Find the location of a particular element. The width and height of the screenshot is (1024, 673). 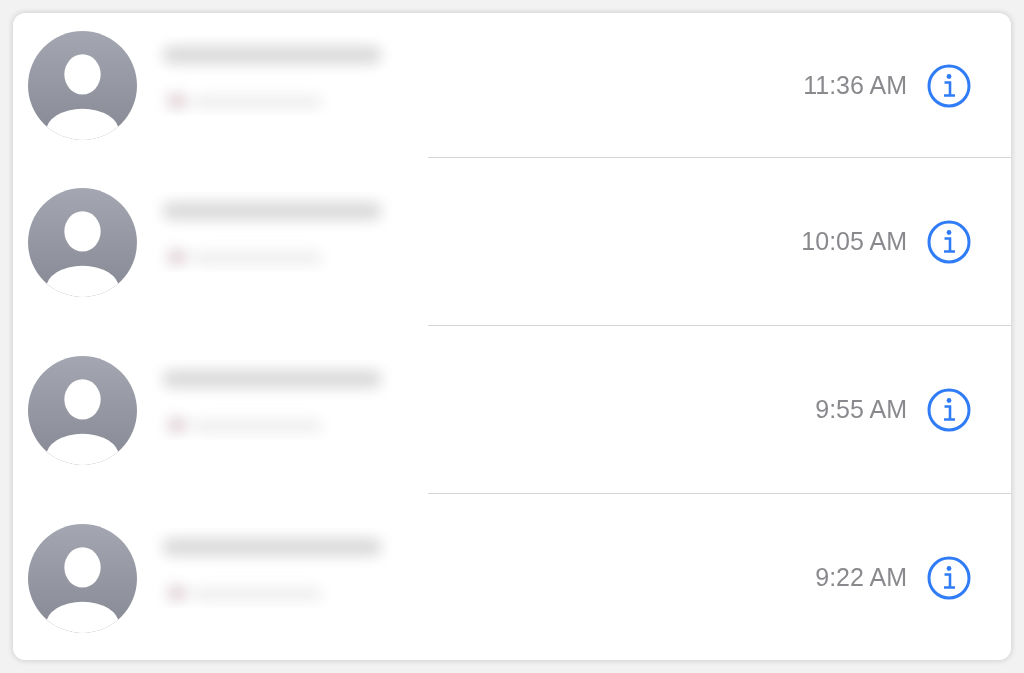

call-time: 9:22 AM is located at coordinates (861, 578).